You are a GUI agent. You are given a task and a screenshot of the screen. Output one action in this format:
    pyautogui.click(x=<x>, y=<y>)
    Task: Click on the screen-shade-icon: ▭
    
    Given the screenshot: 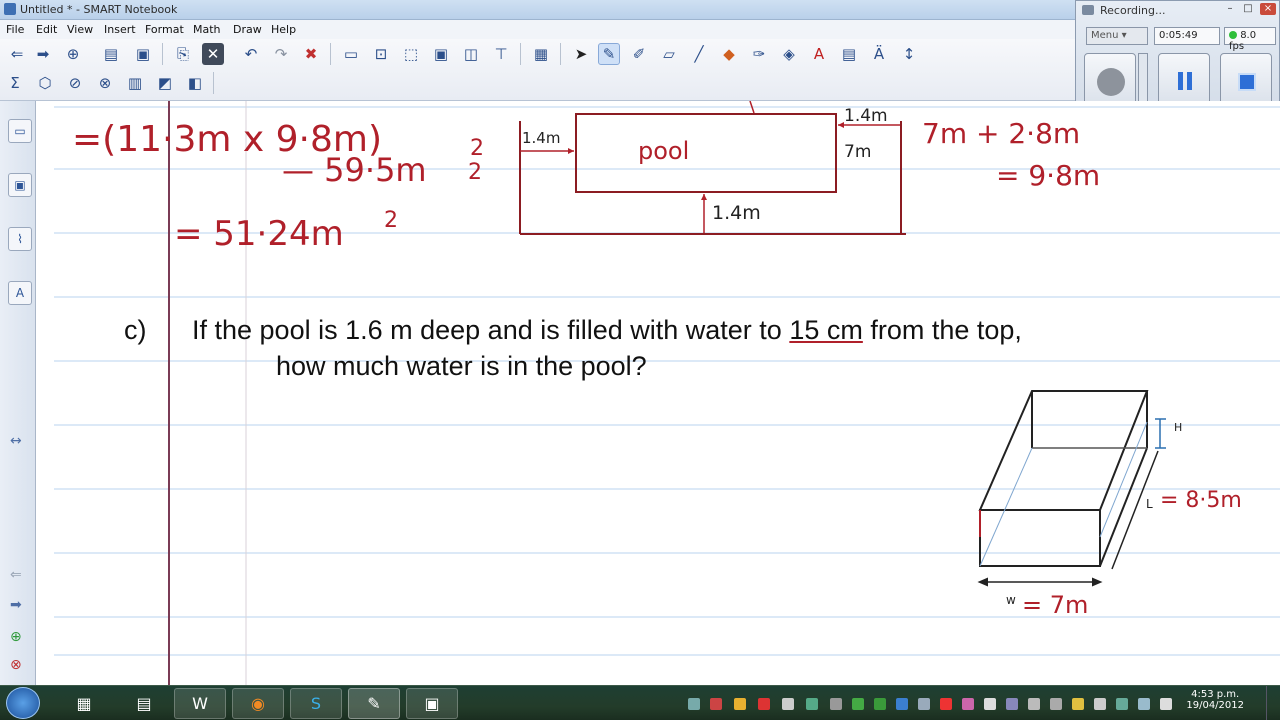 What is the action you would take?
    pyautogui.click(x=351, y=54)
    